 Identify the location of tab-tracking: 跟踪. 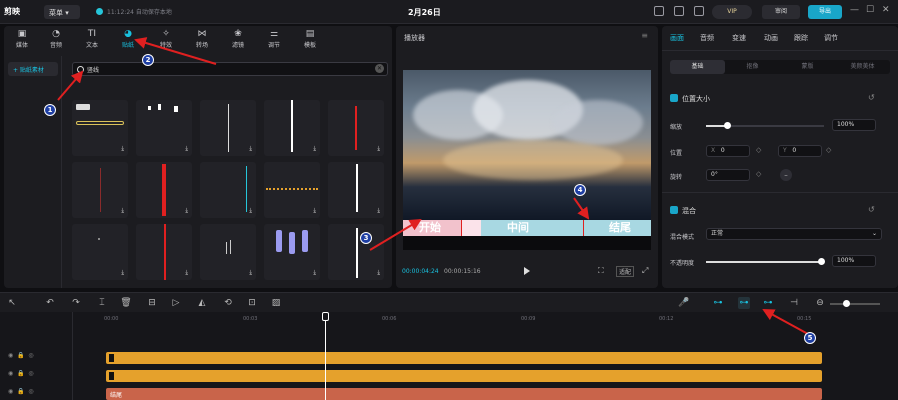
(801, 38).